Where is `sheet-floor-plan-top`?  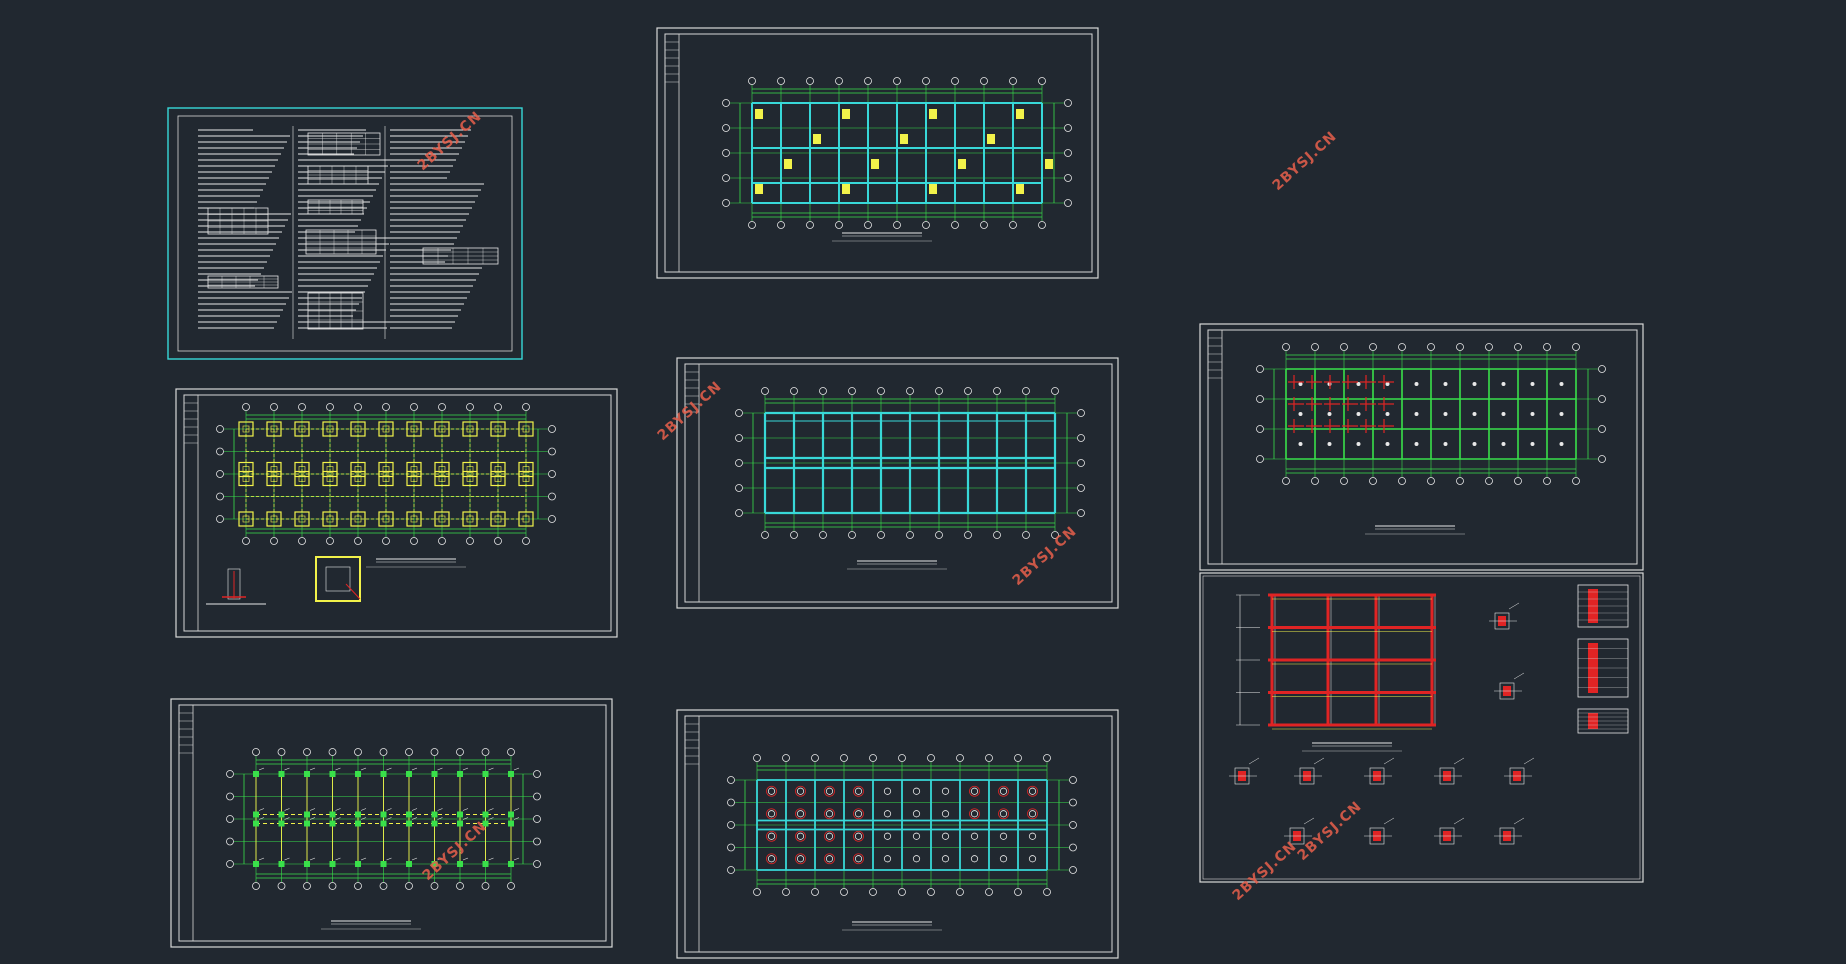 sheet-floor-plan-top is located at coordinates (877, 153).